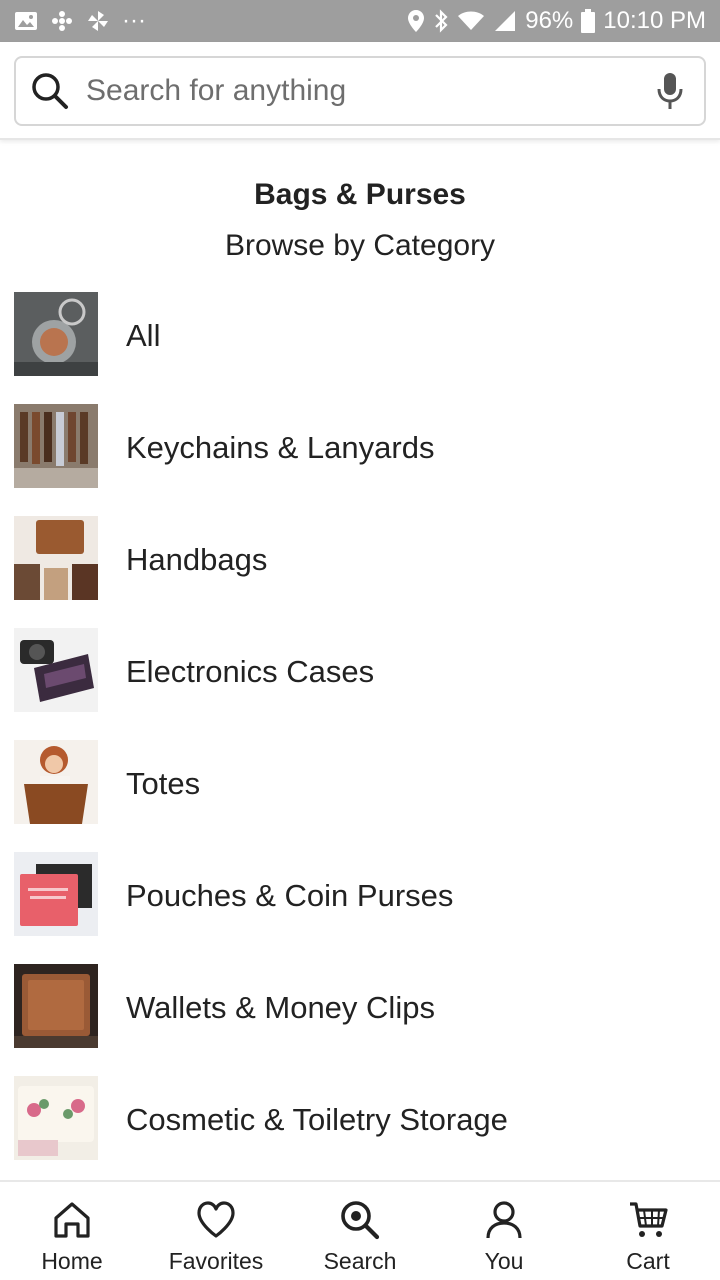 The height and width of the screenshot is (1280, 720). I want to click on category-item-totes: Totes, so click(360, 796).